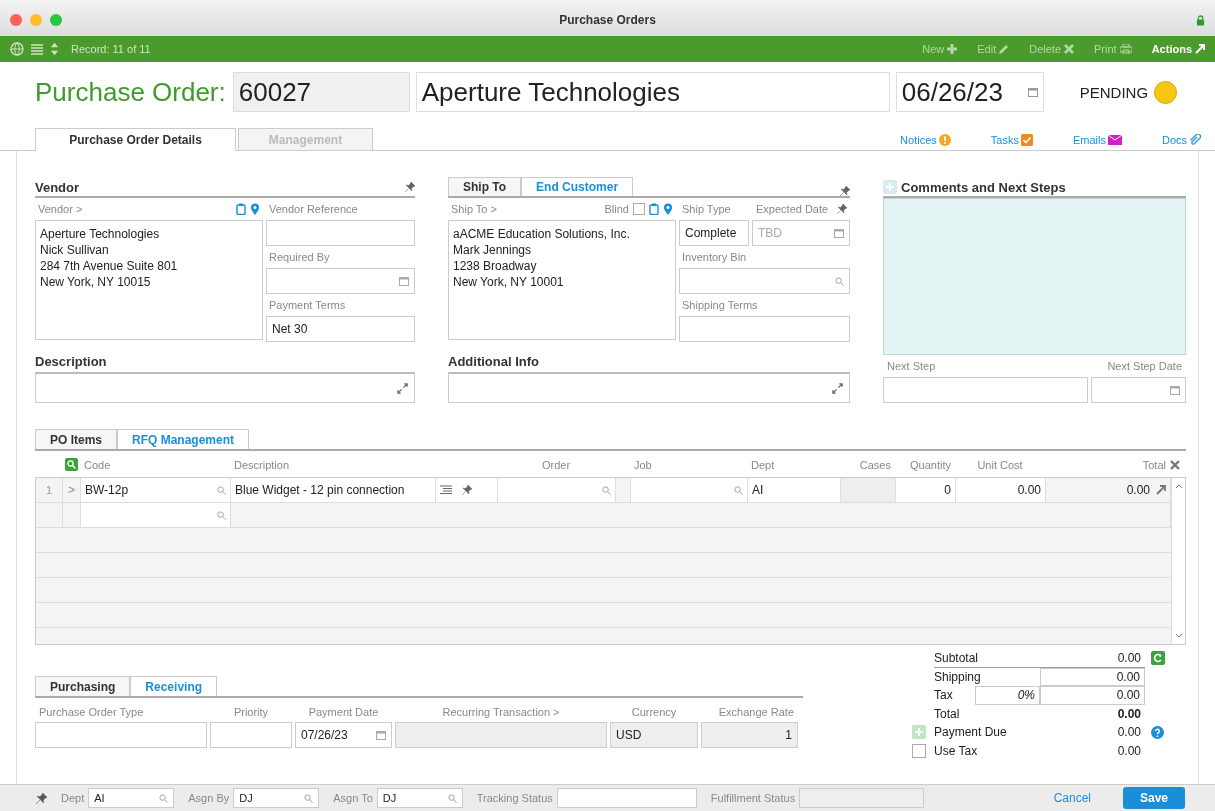  I want to click on save-button: Save, so click(1154, 798).